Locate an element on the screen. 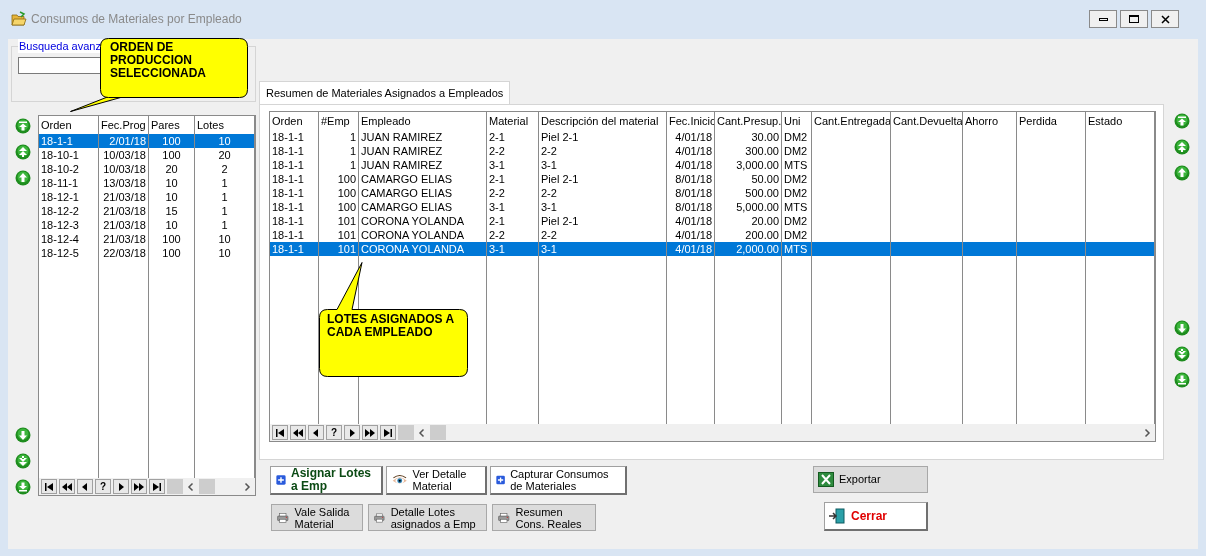 Image resolution: width=1206 pixels, height=556 pixels. table-row: 18-10-2 10/03/18 20 2 is located at coordinates (147, 169).